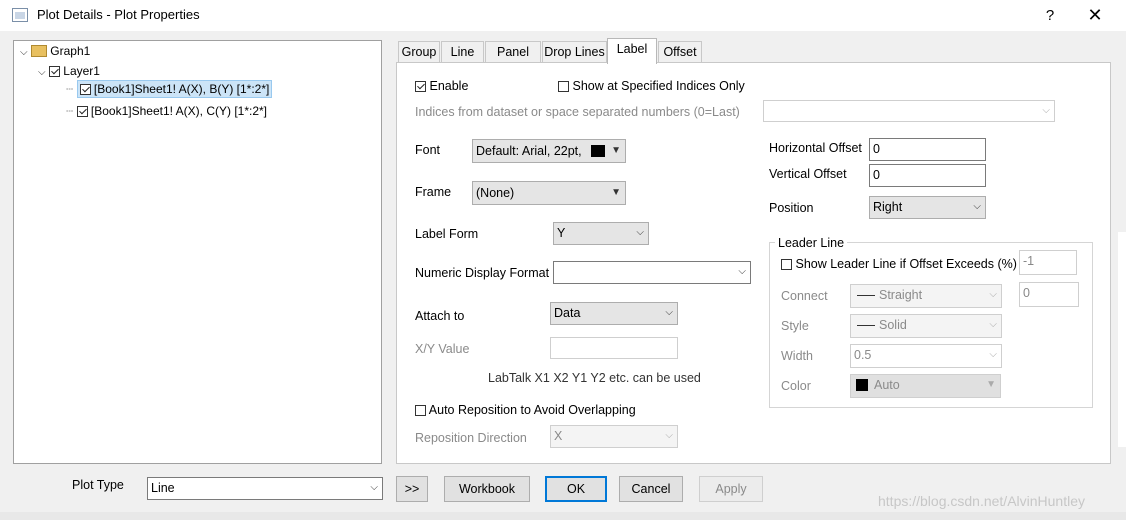  Describe the element at coordinates (20, 15) in the screenshot. I see `app-window-icon` at that location.